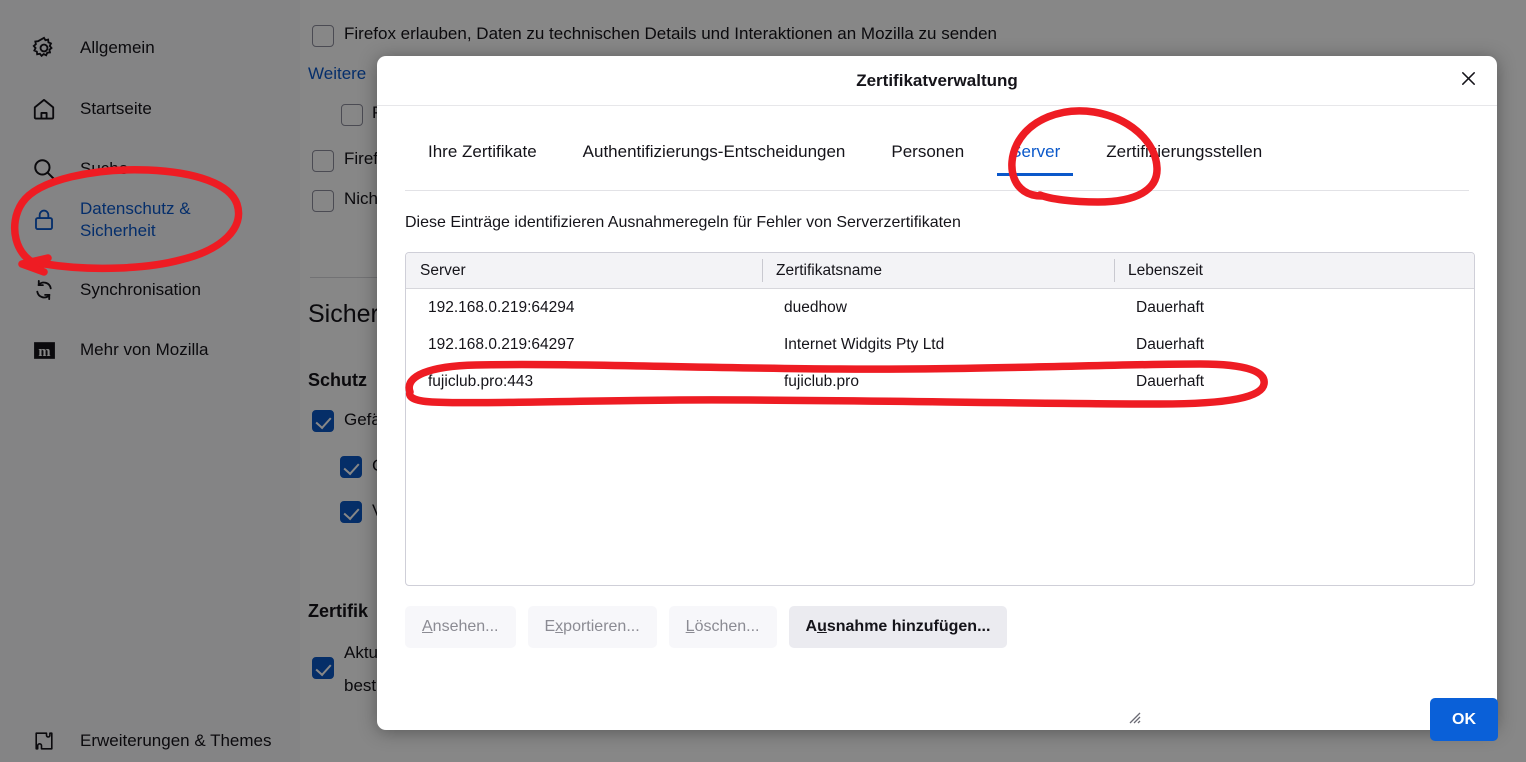 The width and height of the screenshot is (1526, 762). I want to click on ok-button: OK, so click(1464, 719).